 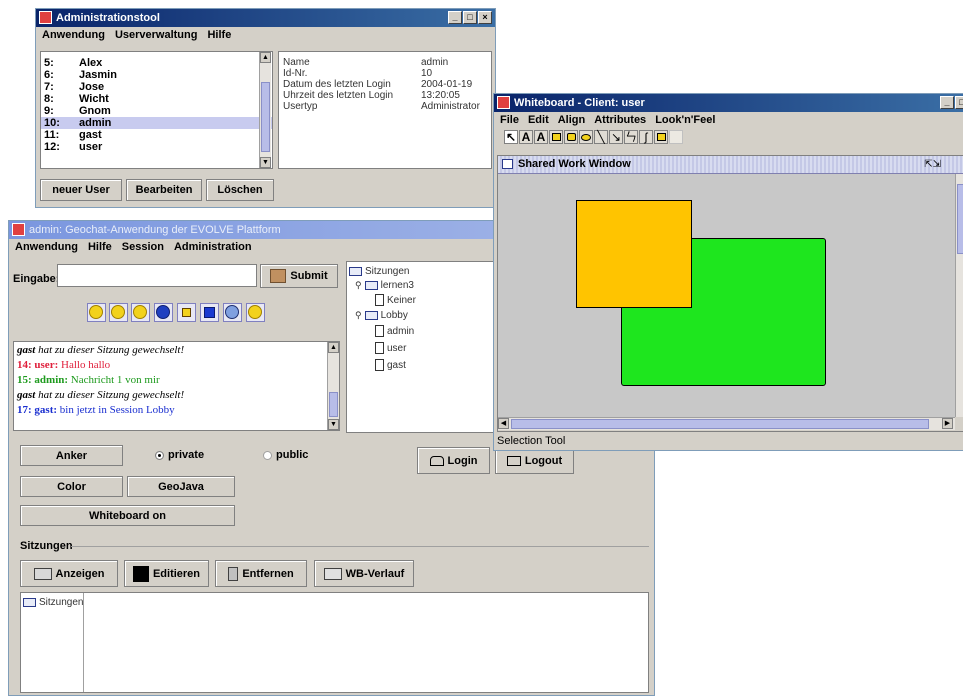 I want to click on tree-member: gast, so click(x=390, y=365).